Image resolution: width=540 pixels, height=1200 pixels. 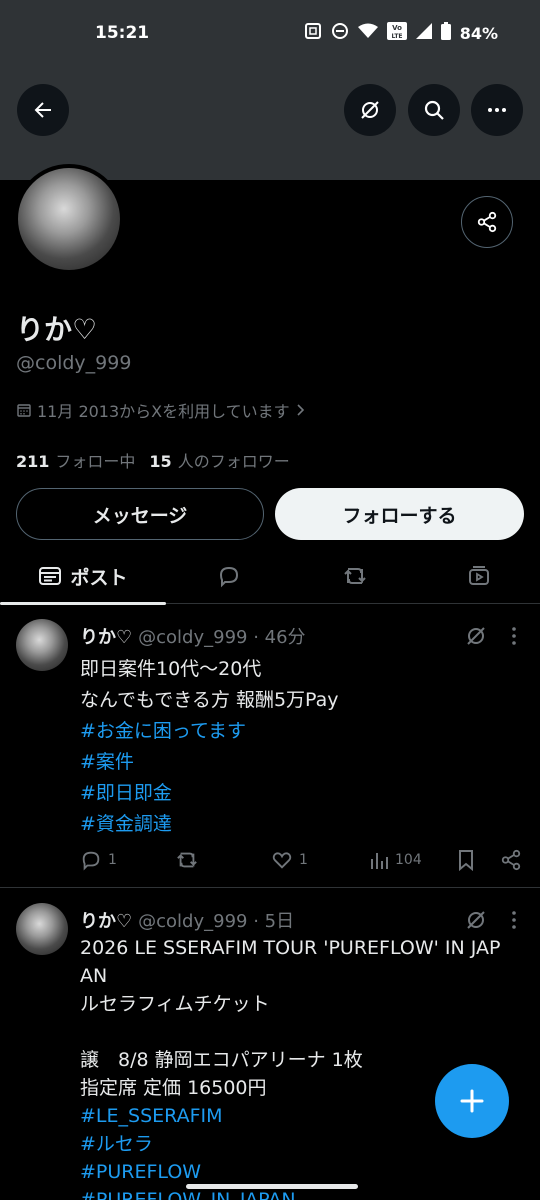 I want to click on calendar-icon, so click(x=24, y=410).